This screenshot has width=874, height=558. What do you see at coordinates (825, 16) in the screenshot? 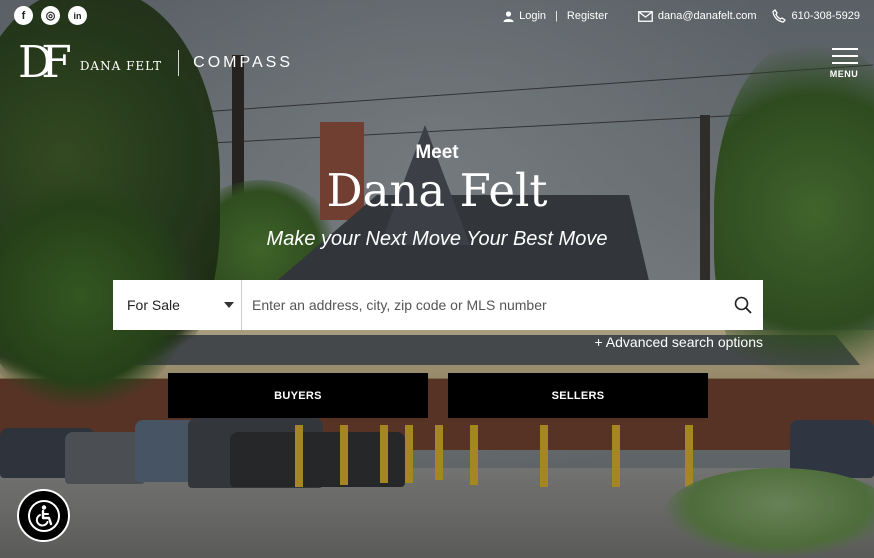
I see `phone-label: 610-308-5929` at bounding box center [825, 16].